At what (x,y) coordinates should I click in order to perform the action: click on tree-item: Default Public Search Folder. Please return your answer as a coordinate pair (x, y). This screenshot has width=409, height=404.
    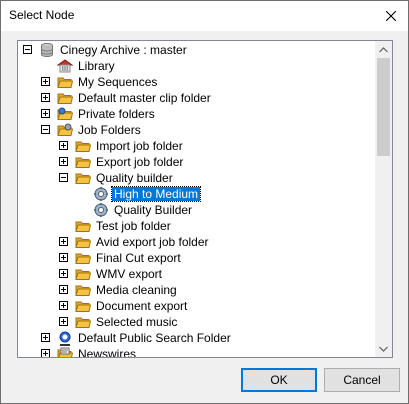
    Looking at the image, I should click on (198, 338).